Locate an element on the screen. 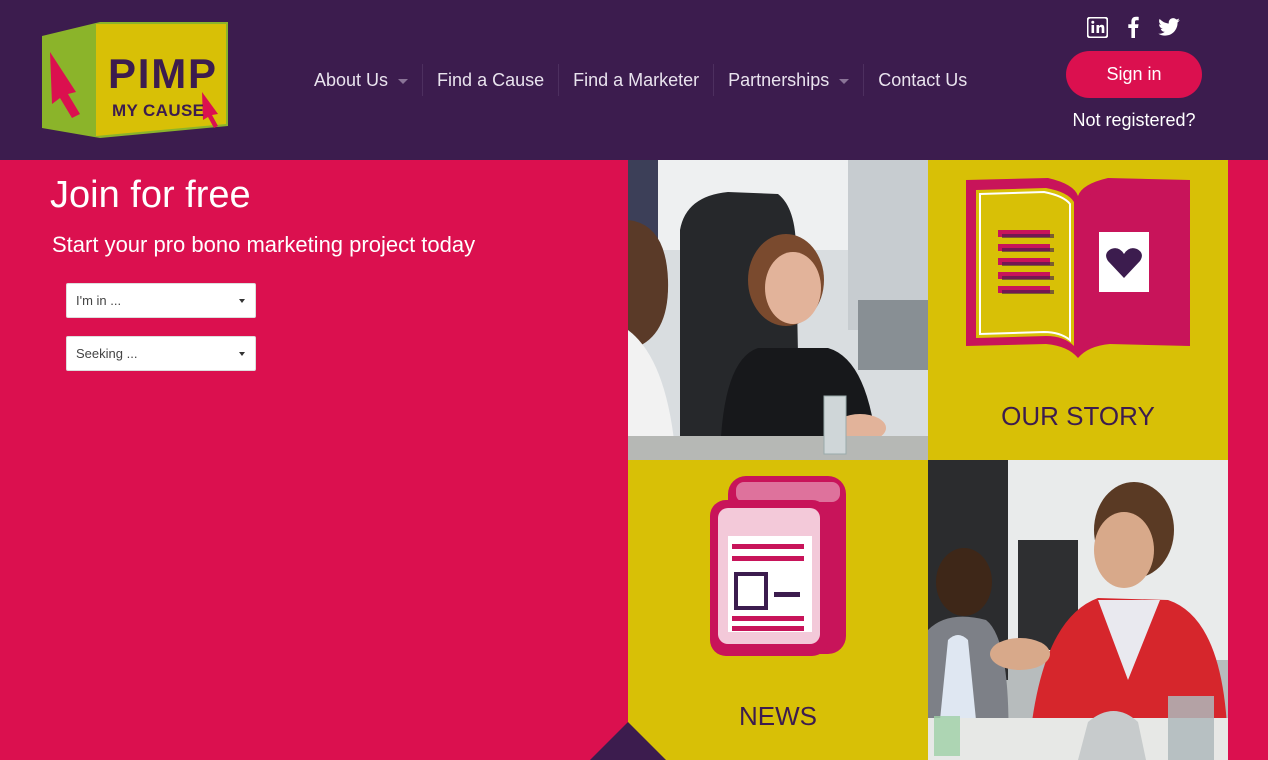 This screenshot has height=760, width=1268. nav-item-about-us: About Us is located at coordinates (361, 80).